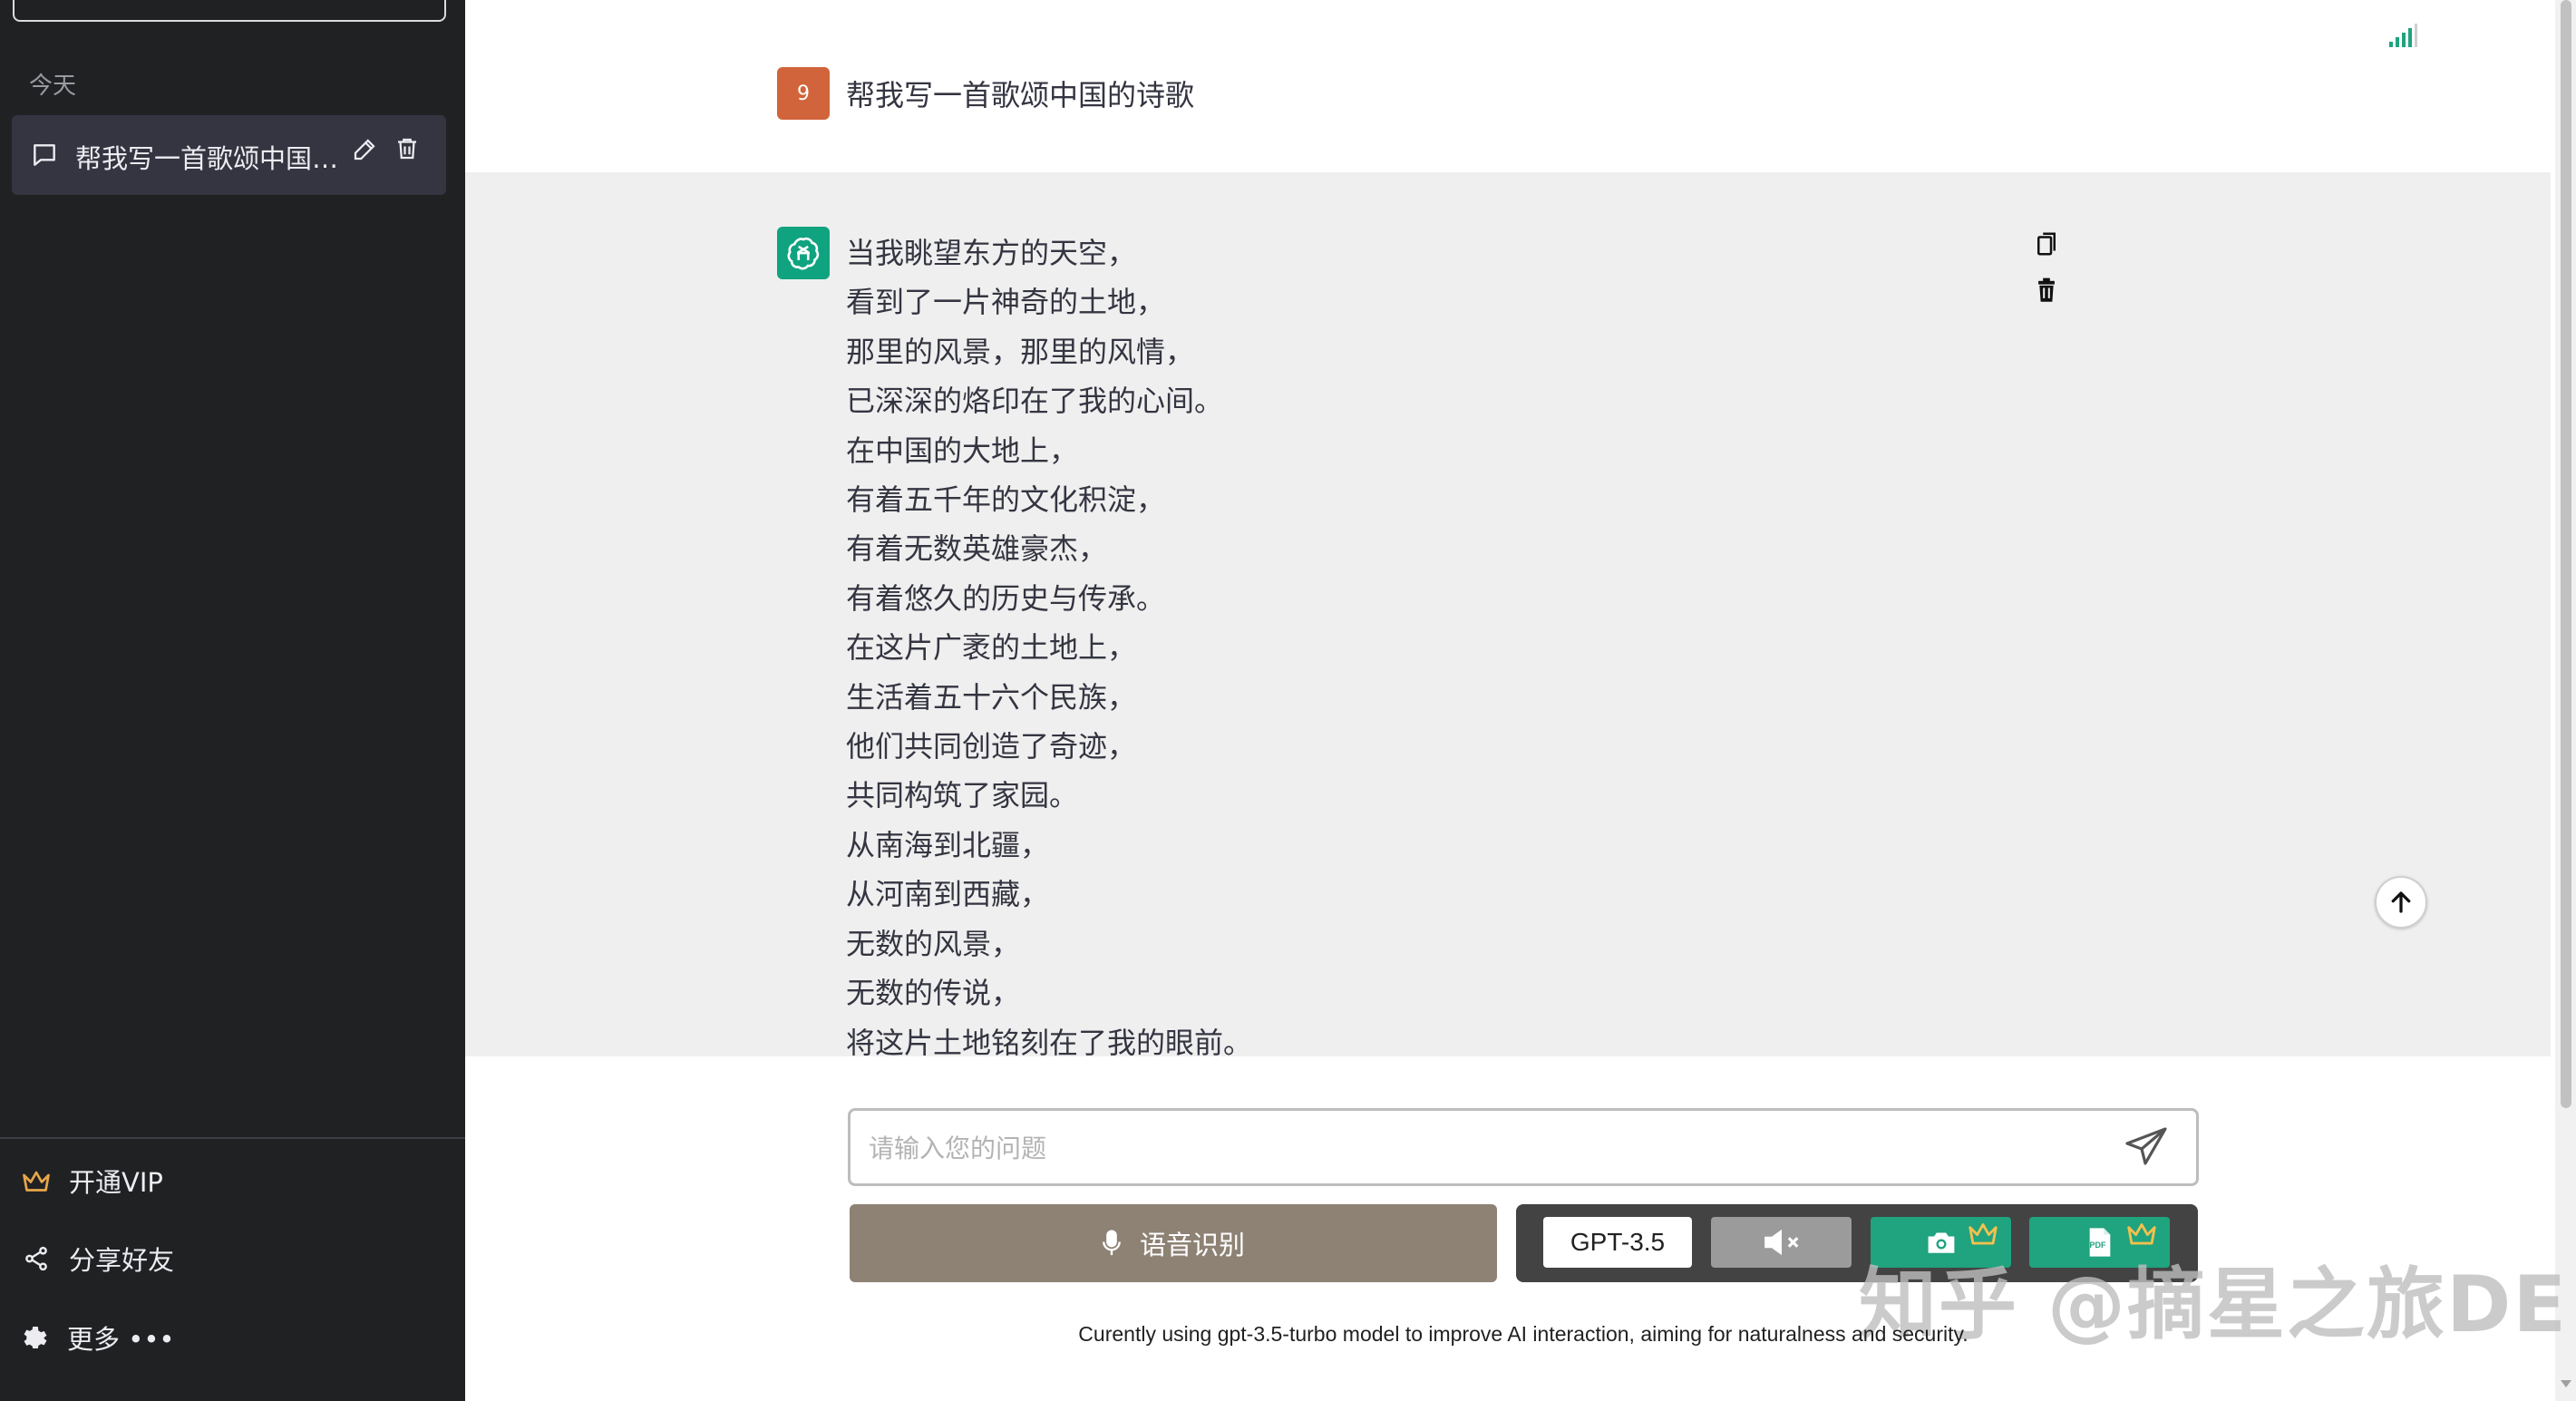 The image size is (2576, 1401). I want to click on assistant-message-line: 在中国的大地上，, so click(963, 451).